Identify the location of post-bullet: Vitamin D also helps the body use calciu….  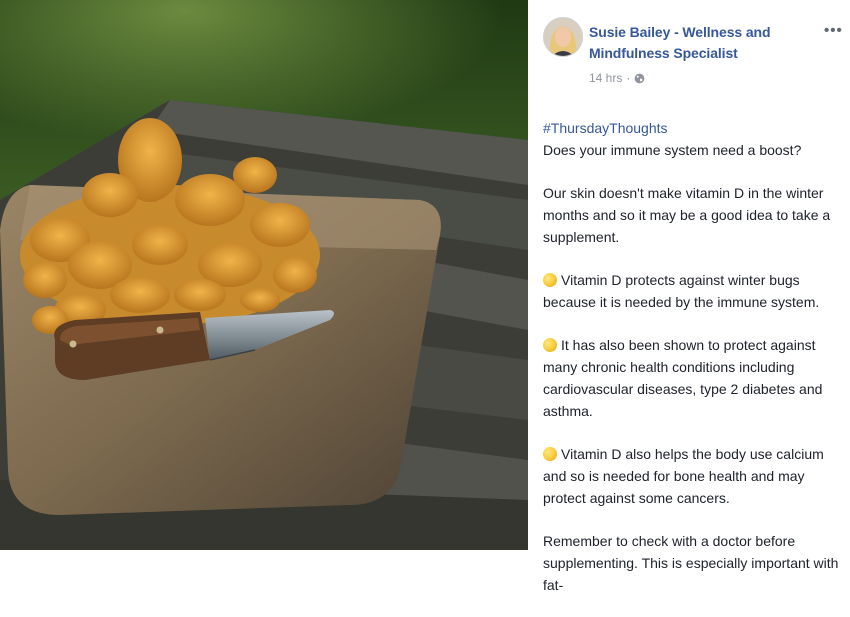
(683, 476).